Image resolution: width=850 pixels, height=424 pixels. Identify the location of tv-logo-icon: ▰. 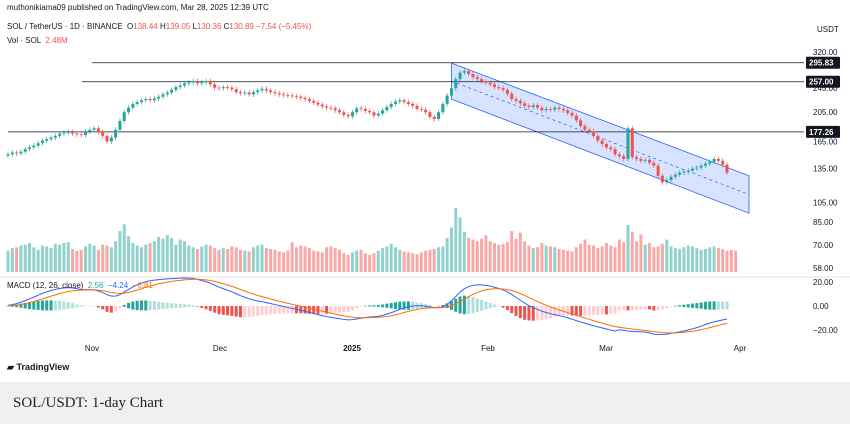
(10, 367).